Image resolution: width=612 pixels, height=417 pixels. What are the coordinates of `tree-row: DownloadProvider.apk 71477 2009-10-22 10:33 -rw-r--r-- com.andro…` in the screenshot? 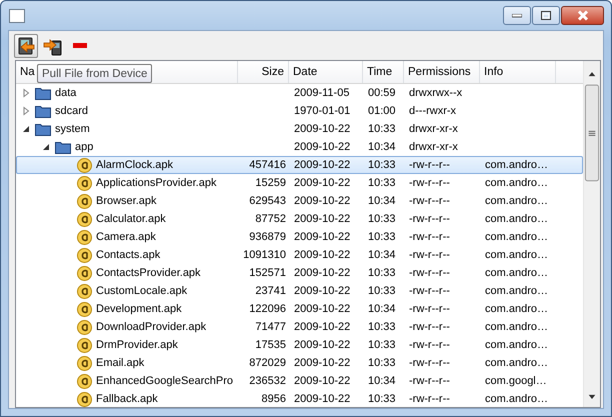 It's located at (299, 327).